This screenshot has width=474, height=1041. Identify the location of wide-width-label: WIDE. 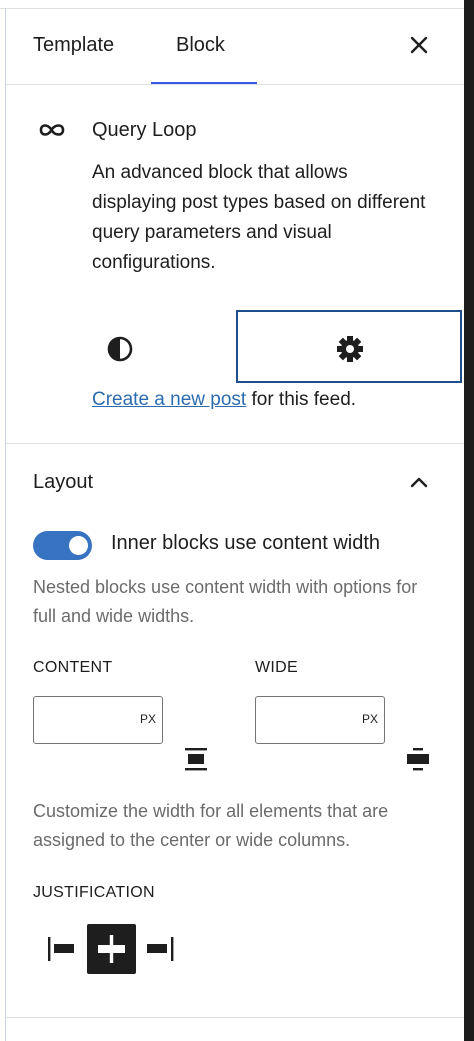
(276, 667).